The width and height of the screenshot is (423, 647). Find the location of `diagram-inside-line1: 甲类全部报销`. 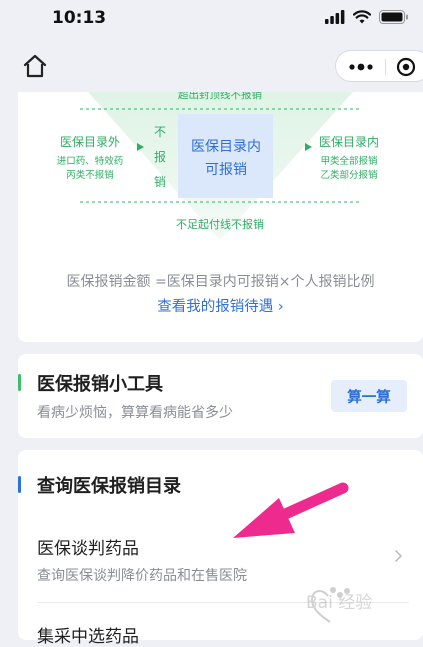

diagram-inside-line1: 甲类全部报销 is located at coordinates (349, 161).